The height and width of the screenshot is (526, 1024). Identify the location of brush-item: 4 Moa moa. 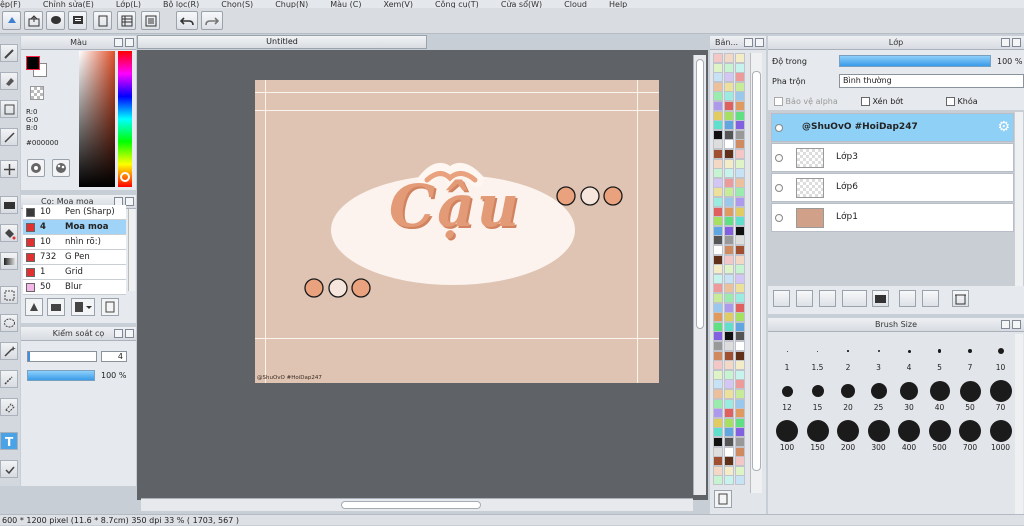
(74, 227).